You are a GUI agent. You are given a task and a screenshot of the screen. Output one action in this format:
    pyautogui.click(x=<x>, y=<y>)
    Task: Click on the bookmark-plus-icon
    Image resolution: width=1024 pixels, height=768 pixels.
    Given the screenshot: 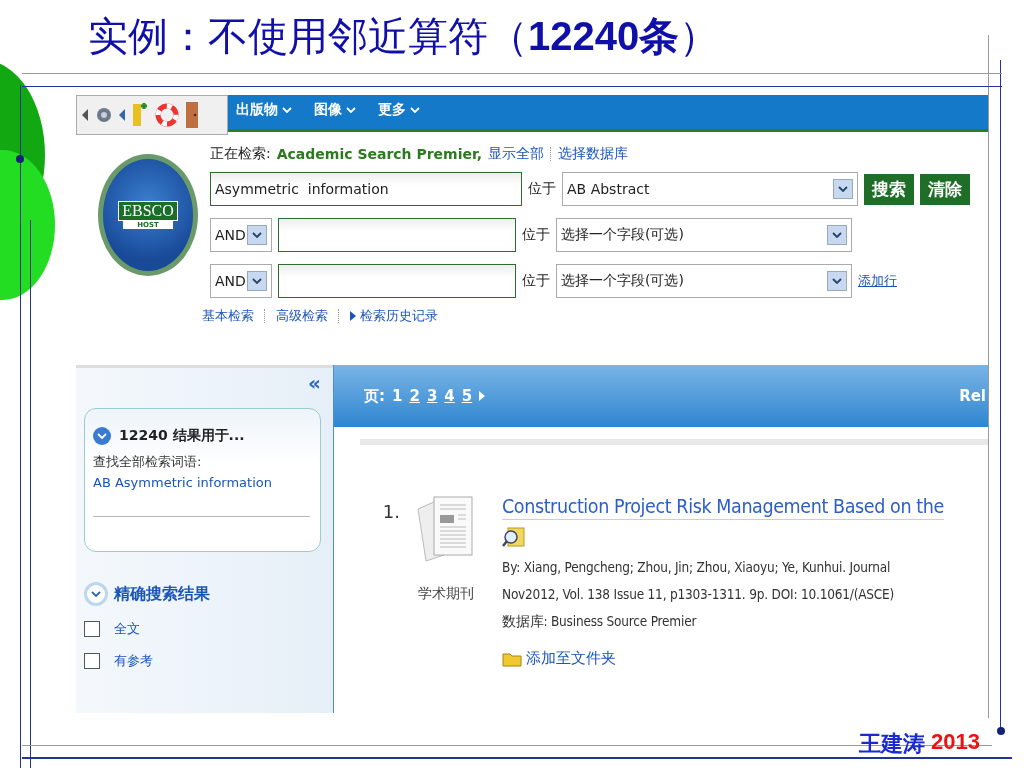 What is the action you would take?
    pyautogui.click(x=140, y=115)
    